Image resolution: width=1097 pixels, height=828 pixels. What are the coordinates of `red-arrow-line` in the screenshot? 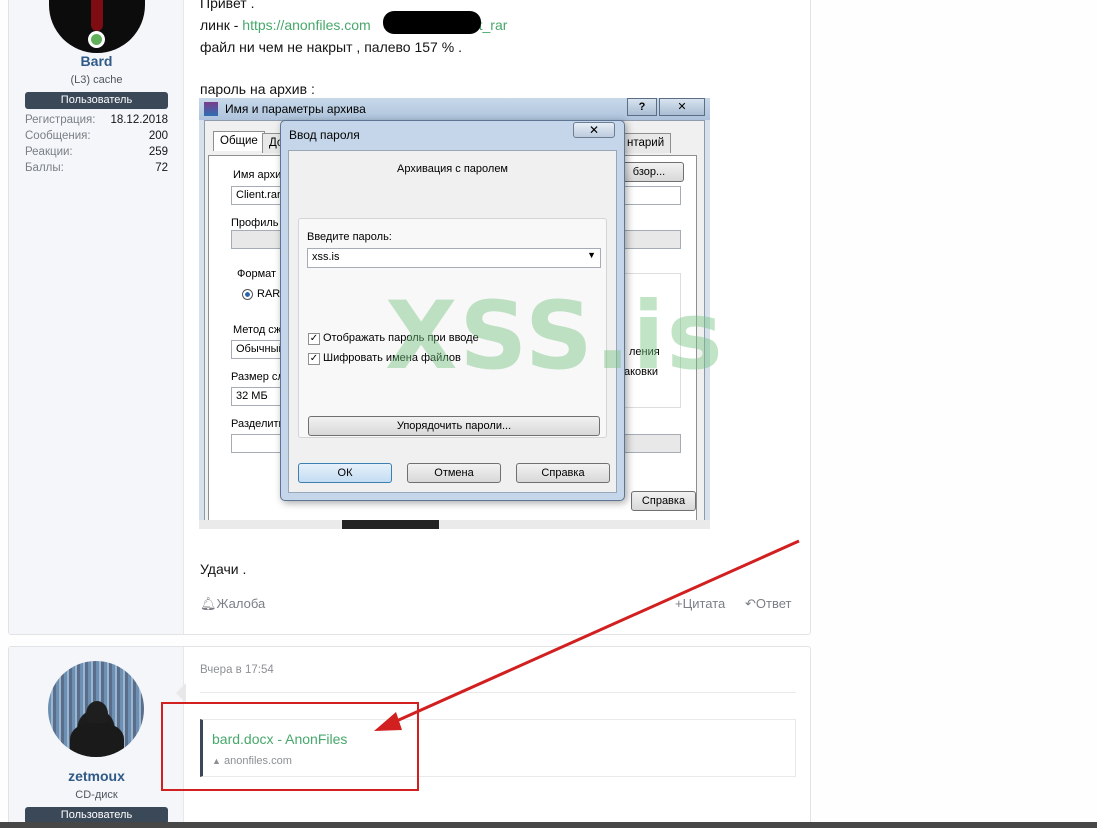 It's located at (595, 632).